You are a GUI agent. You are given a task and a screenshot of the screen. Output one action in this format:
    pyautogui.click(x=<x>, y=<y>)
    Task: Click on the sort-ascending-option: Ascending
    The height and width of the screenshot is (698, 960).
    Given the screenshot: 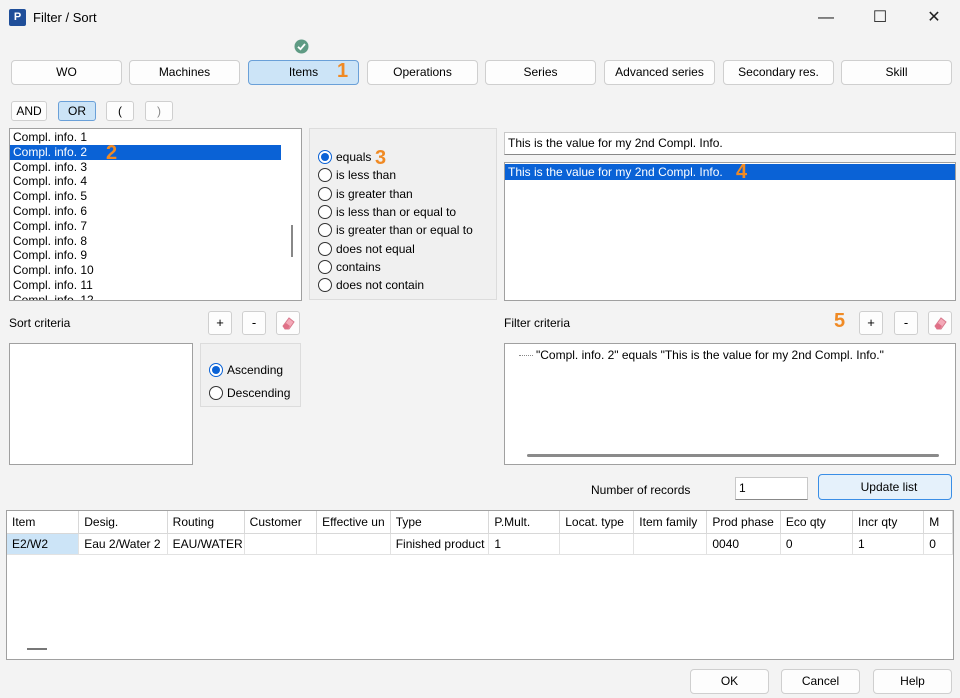 What is the action you would take?
    pyautogui.click(x=246, y=370)
    